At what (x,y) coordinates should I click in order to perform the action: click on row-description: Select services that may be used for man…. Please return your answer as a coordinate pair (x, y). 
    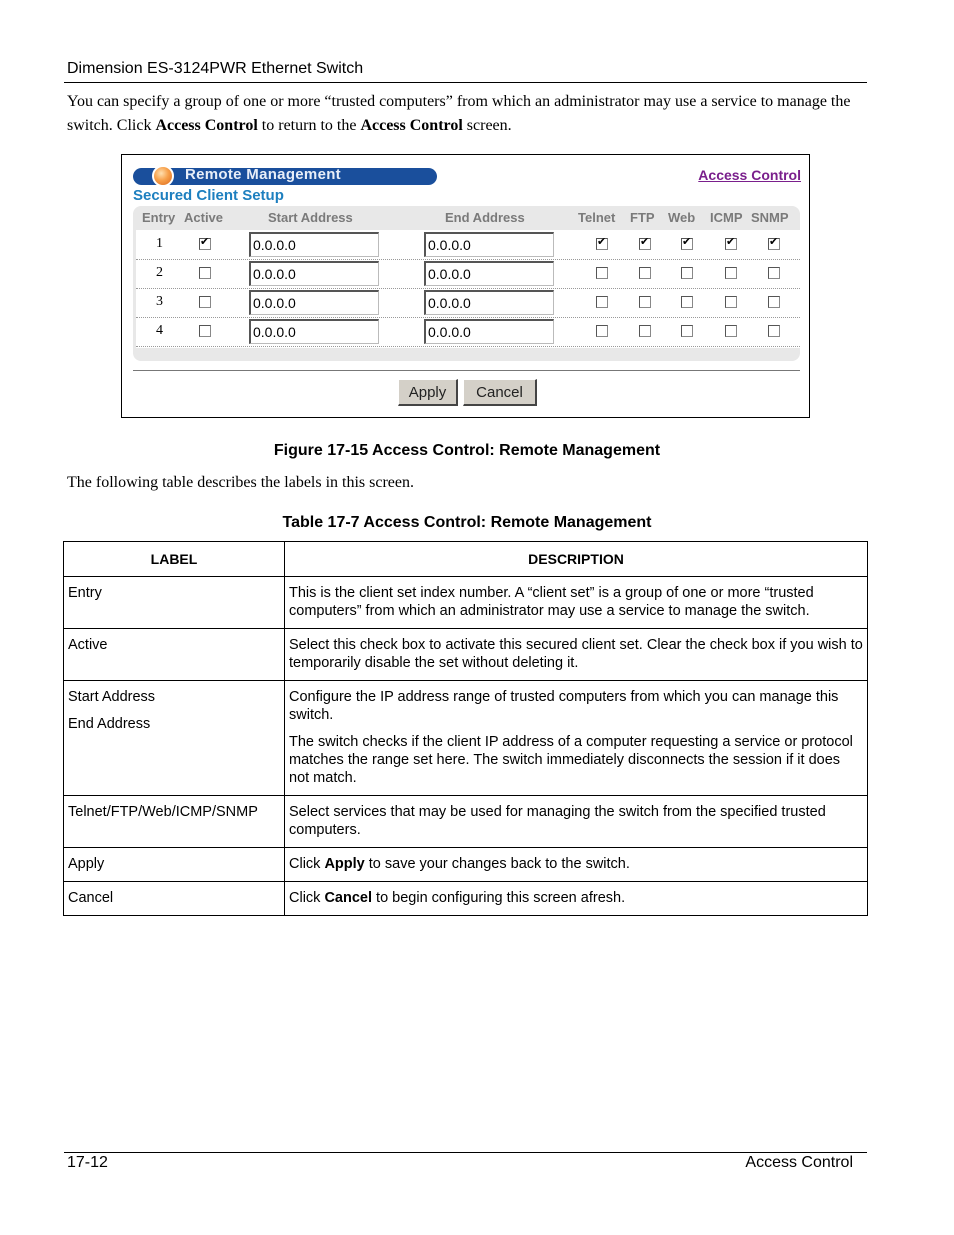
    Looking at the image, I should click on (576, 821).